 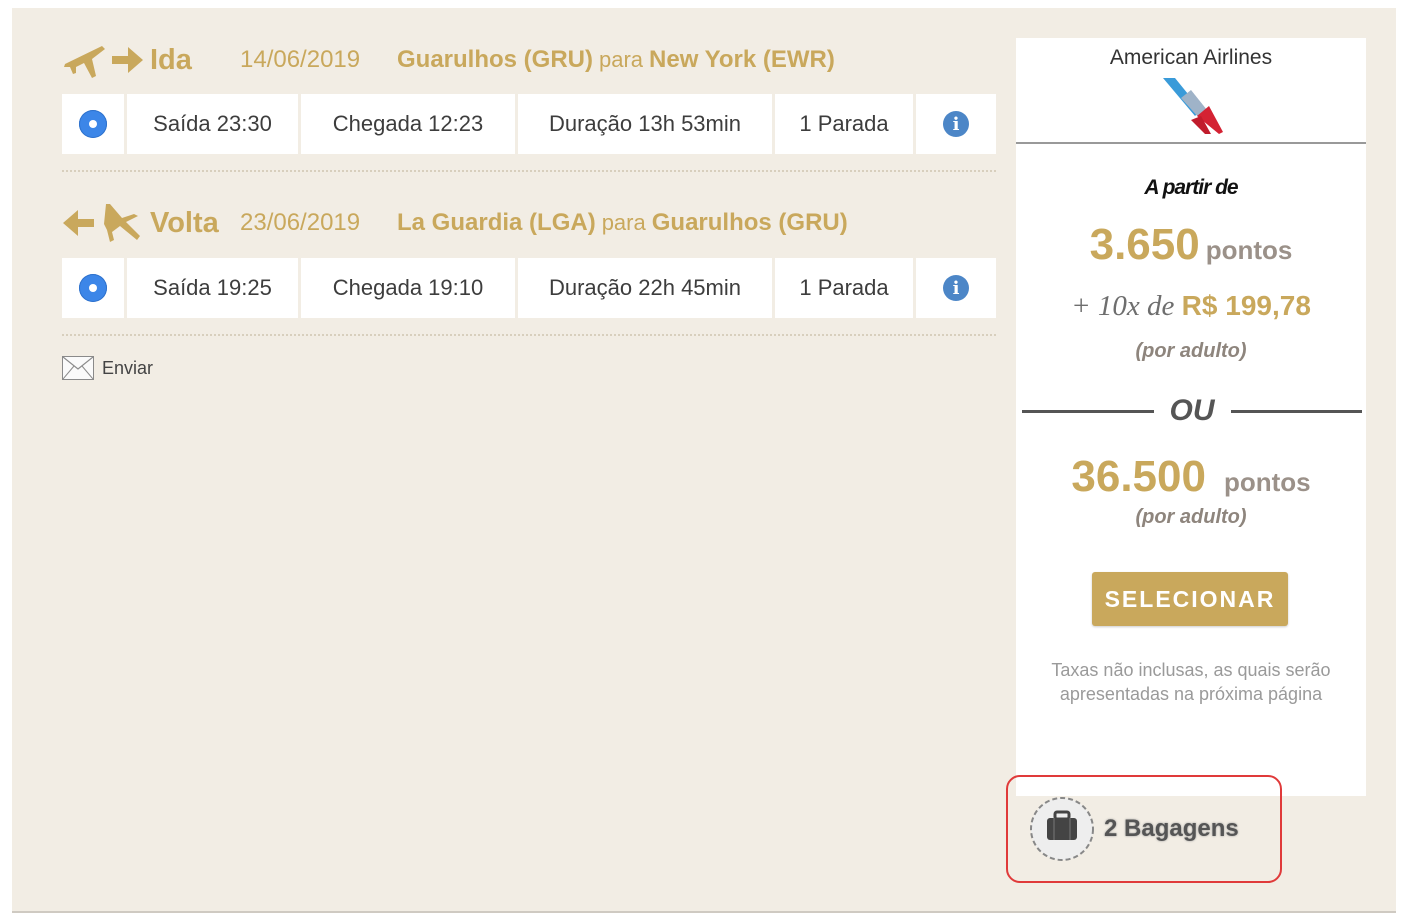 I want to click on return-radio, so click(x=93, y=288).